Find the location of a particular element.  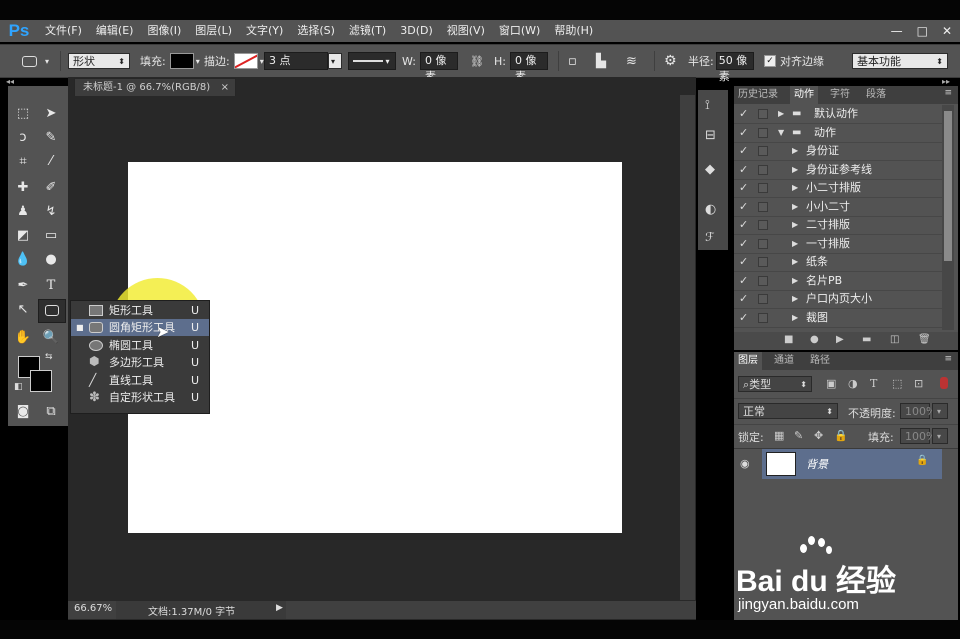

stroke-color-swatch is located at coordinates (245, 61).